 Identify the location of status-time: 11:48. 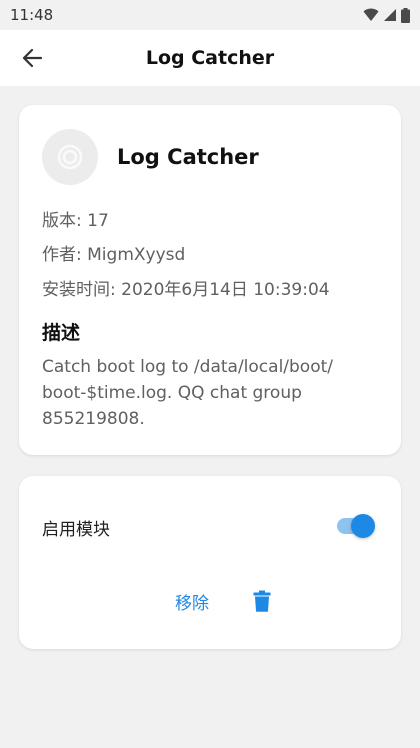
(32, 15).